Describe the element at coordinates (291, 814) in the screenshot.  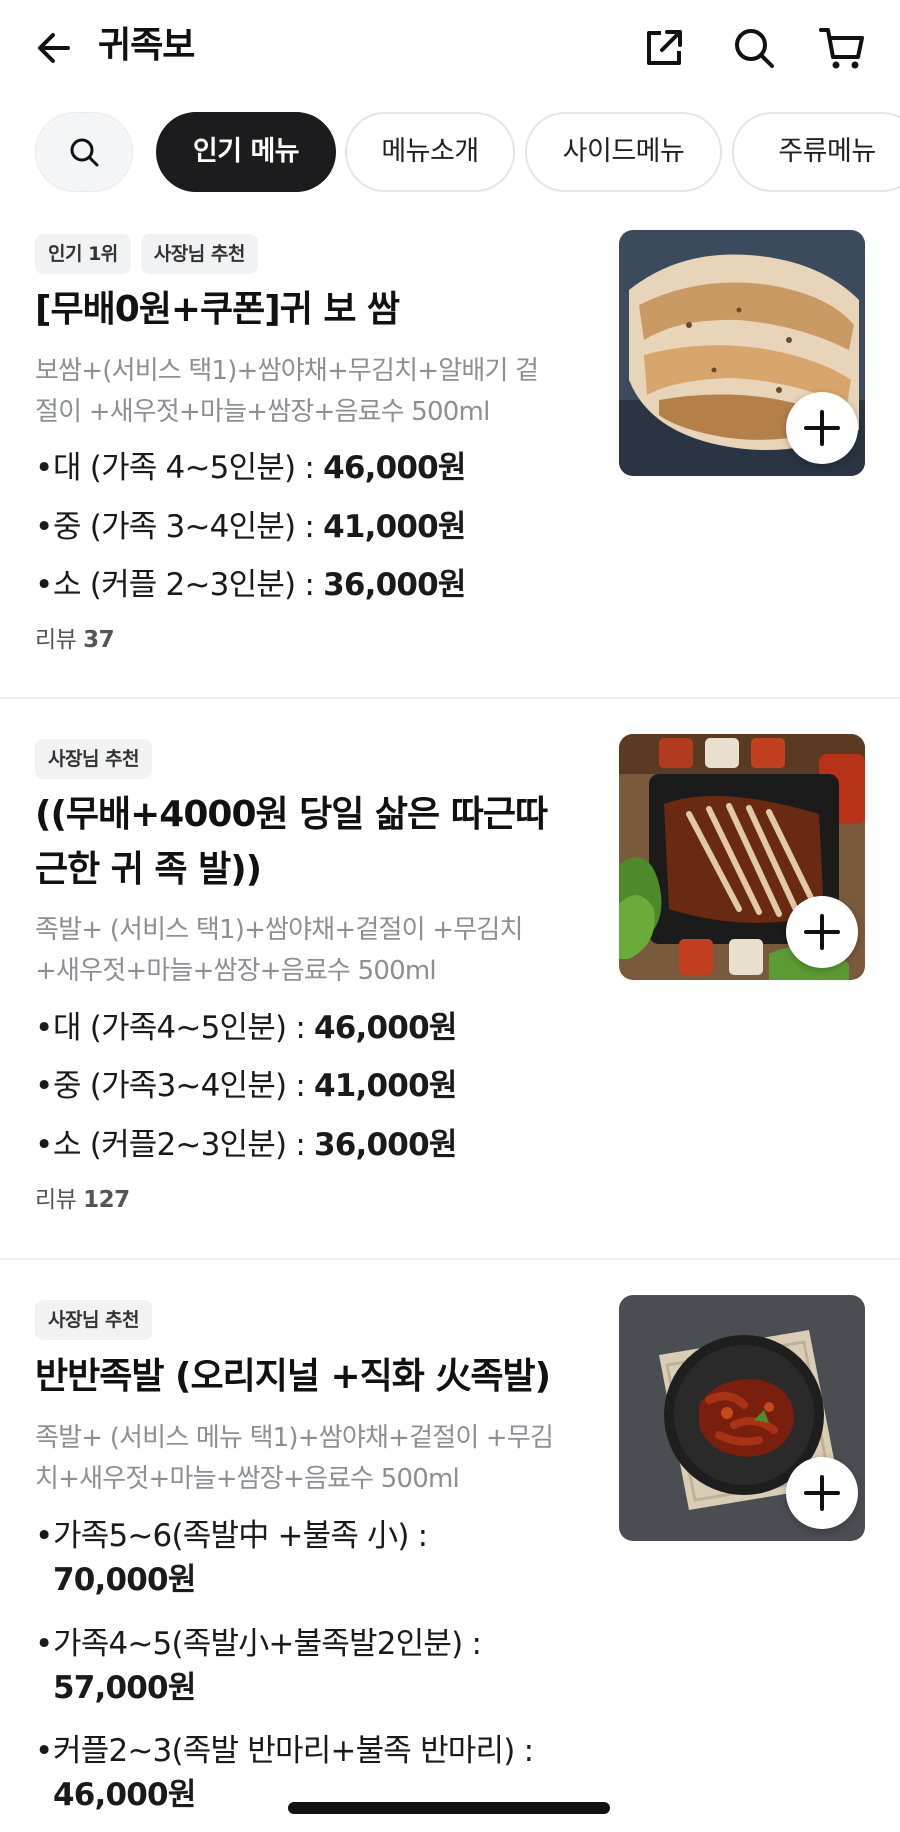
I see `name-line: ((무배+4000원 당일 삶은 따근따` at that location.